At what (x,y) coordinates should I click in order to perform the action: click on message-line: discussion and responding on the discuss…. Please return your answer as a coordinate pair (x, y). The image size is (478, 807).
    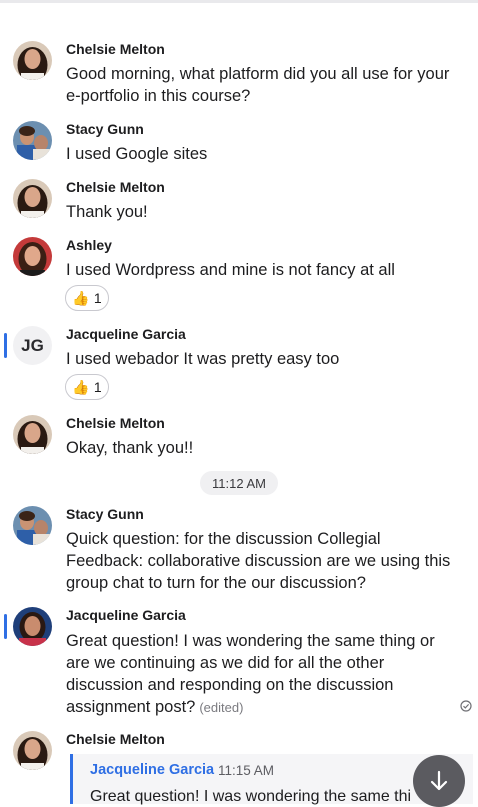
    Looking at the image, I should click on (230, 685).